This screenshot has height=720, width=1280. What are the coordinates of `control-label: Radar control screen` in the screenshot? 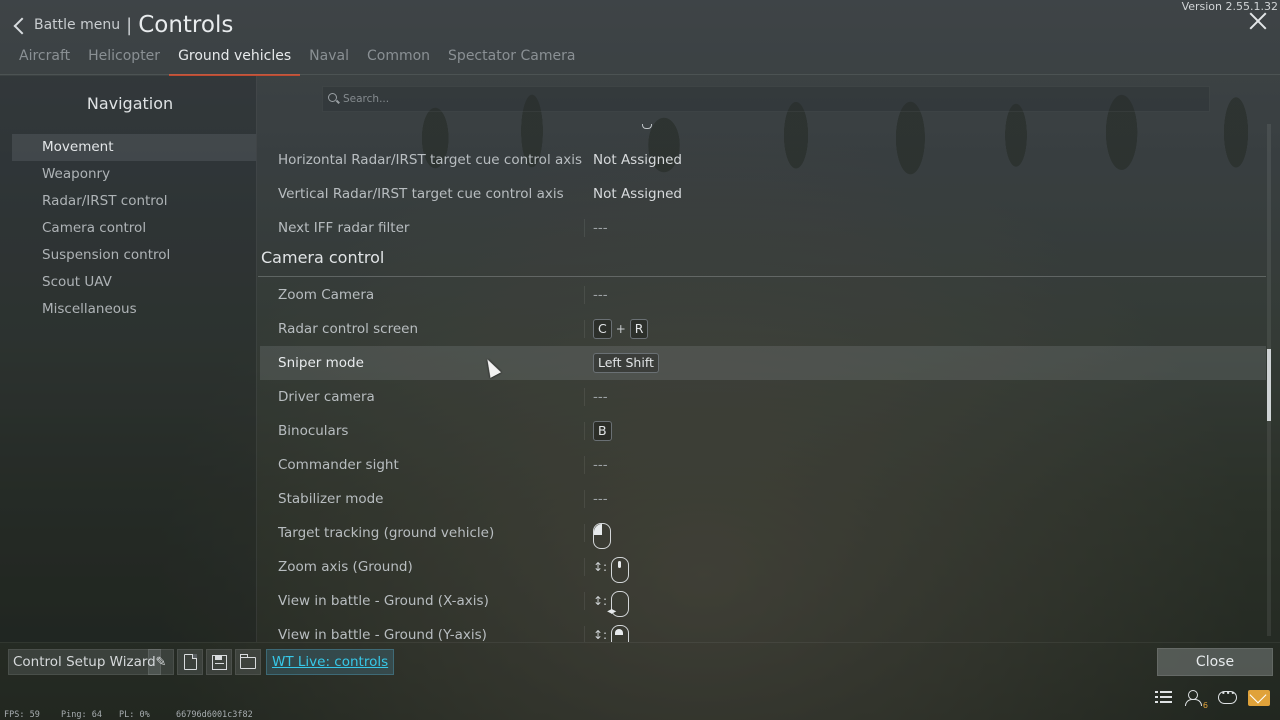 It's located at (348, 329).